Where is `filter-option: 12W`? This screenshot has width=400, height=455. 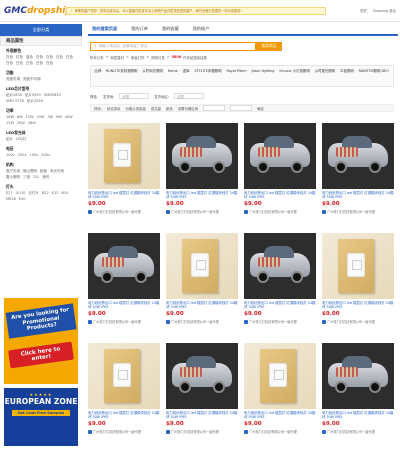
filter-option: 12W is located at coordinates (30, 117).